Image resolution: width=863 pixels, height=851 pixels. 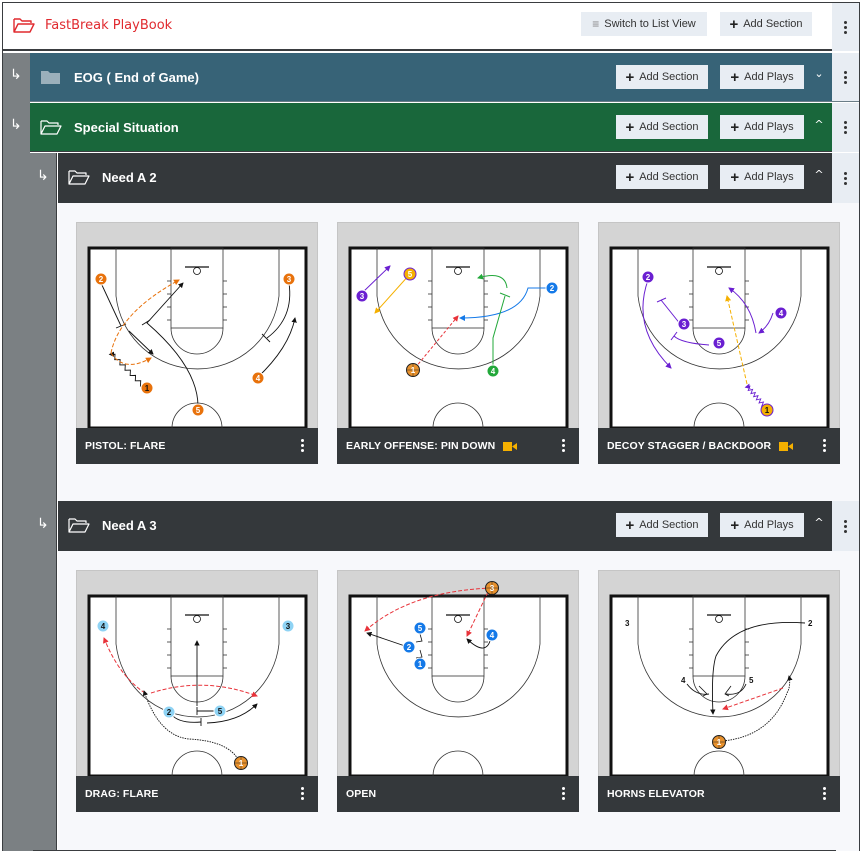 I want to click on subsection-row-need-a-3: Need A 3 + Add Section + Add Plays ^, so click(x=458, y=526).